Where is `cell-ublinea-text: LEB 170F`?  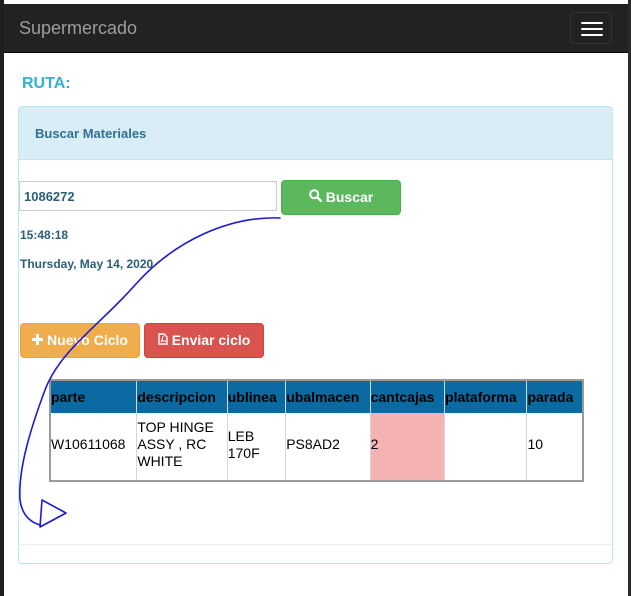
cell-ublinea-text: LEB 170F is located at coordinates (243, 444).